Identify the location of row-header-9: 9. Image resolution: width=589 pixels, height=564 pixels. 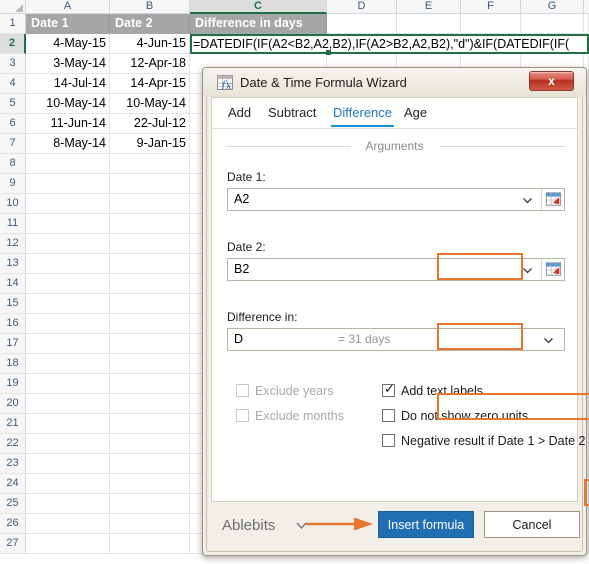
(13, 184).